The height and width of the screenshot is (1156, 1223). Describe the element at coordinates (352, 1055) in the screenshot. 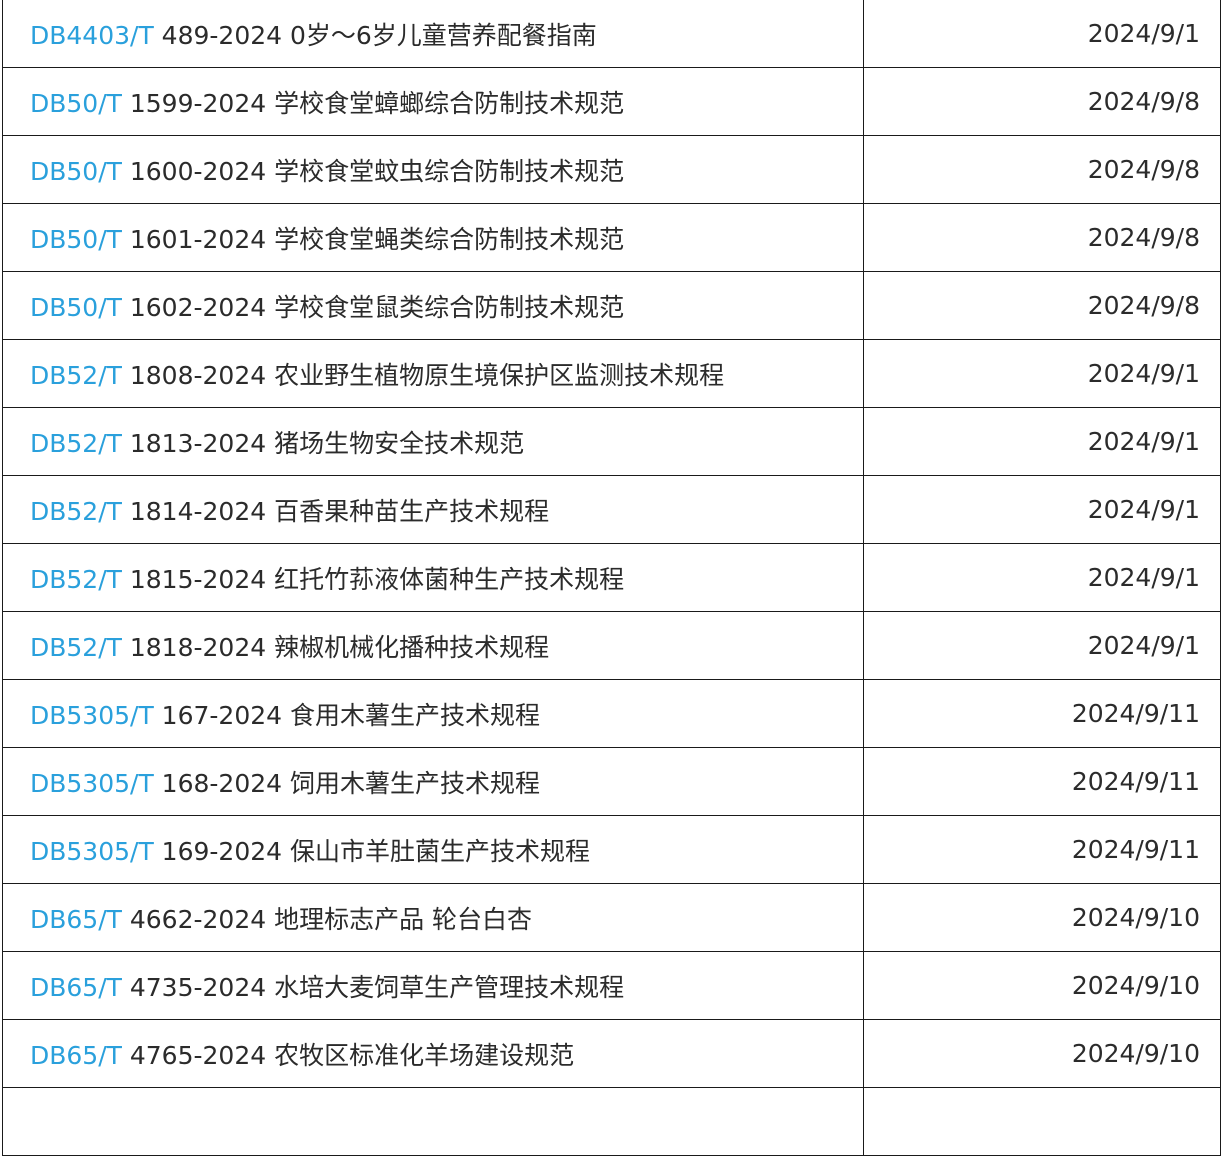

I see `standard-title: 4765-2024 农牧区标准化羊场建设规范` at that location.